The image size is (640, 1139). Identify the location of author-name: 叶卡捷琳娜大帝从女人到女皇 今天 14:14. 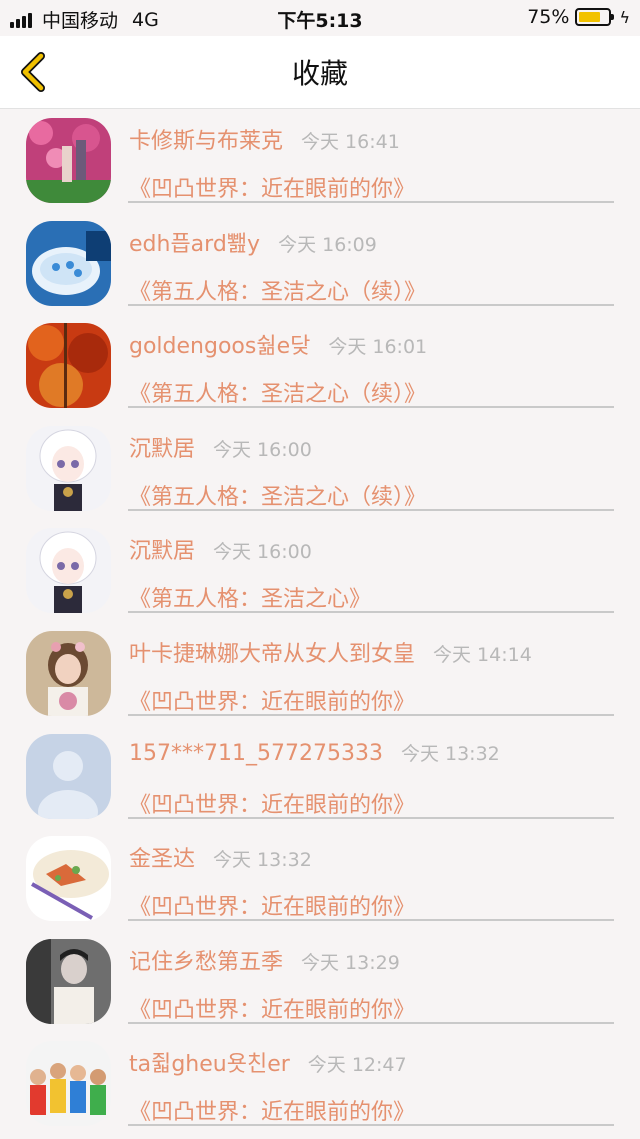
(330, 652).